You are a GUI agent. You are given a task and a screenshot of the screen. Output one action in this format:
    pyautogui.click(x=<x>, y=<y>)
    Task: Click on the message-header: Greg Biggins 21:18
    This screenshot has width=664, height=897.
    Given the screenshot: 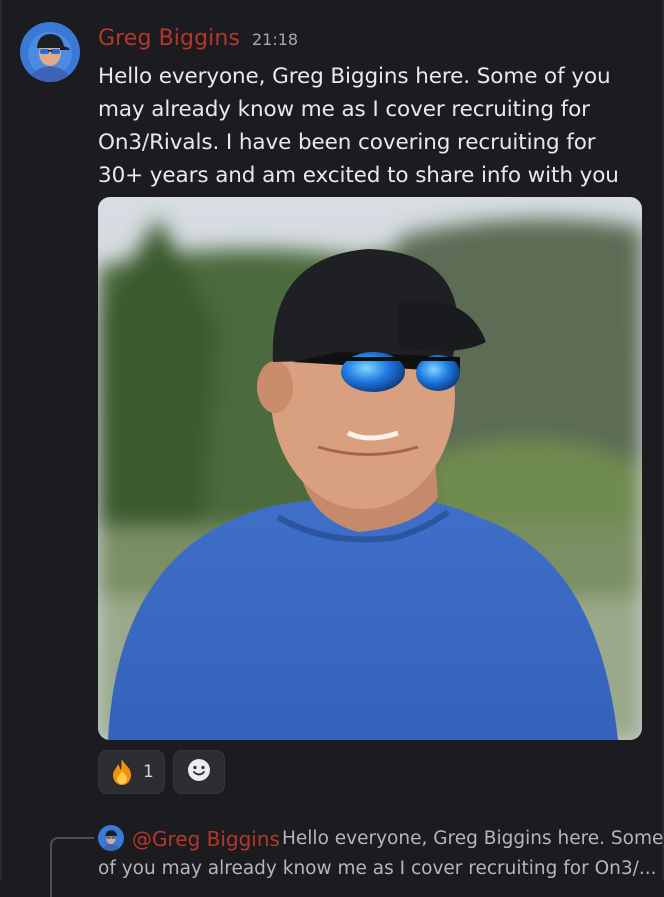 What is the action you would take?
    pyautogui.click(x=198, y=41)
    